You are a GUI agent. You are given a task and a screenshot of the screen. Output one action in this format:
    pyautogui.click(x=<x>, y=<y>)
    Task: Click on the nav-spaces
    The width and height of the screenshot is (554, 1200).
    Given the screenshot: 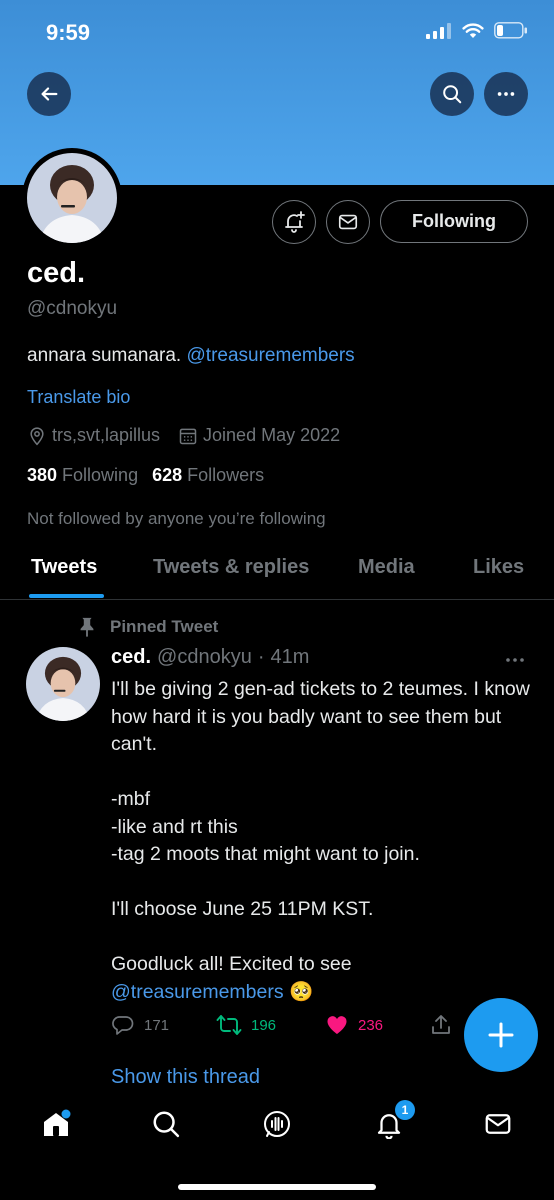 What is the action you would take?
    pyautogui.click(x=277, y=1124)
    